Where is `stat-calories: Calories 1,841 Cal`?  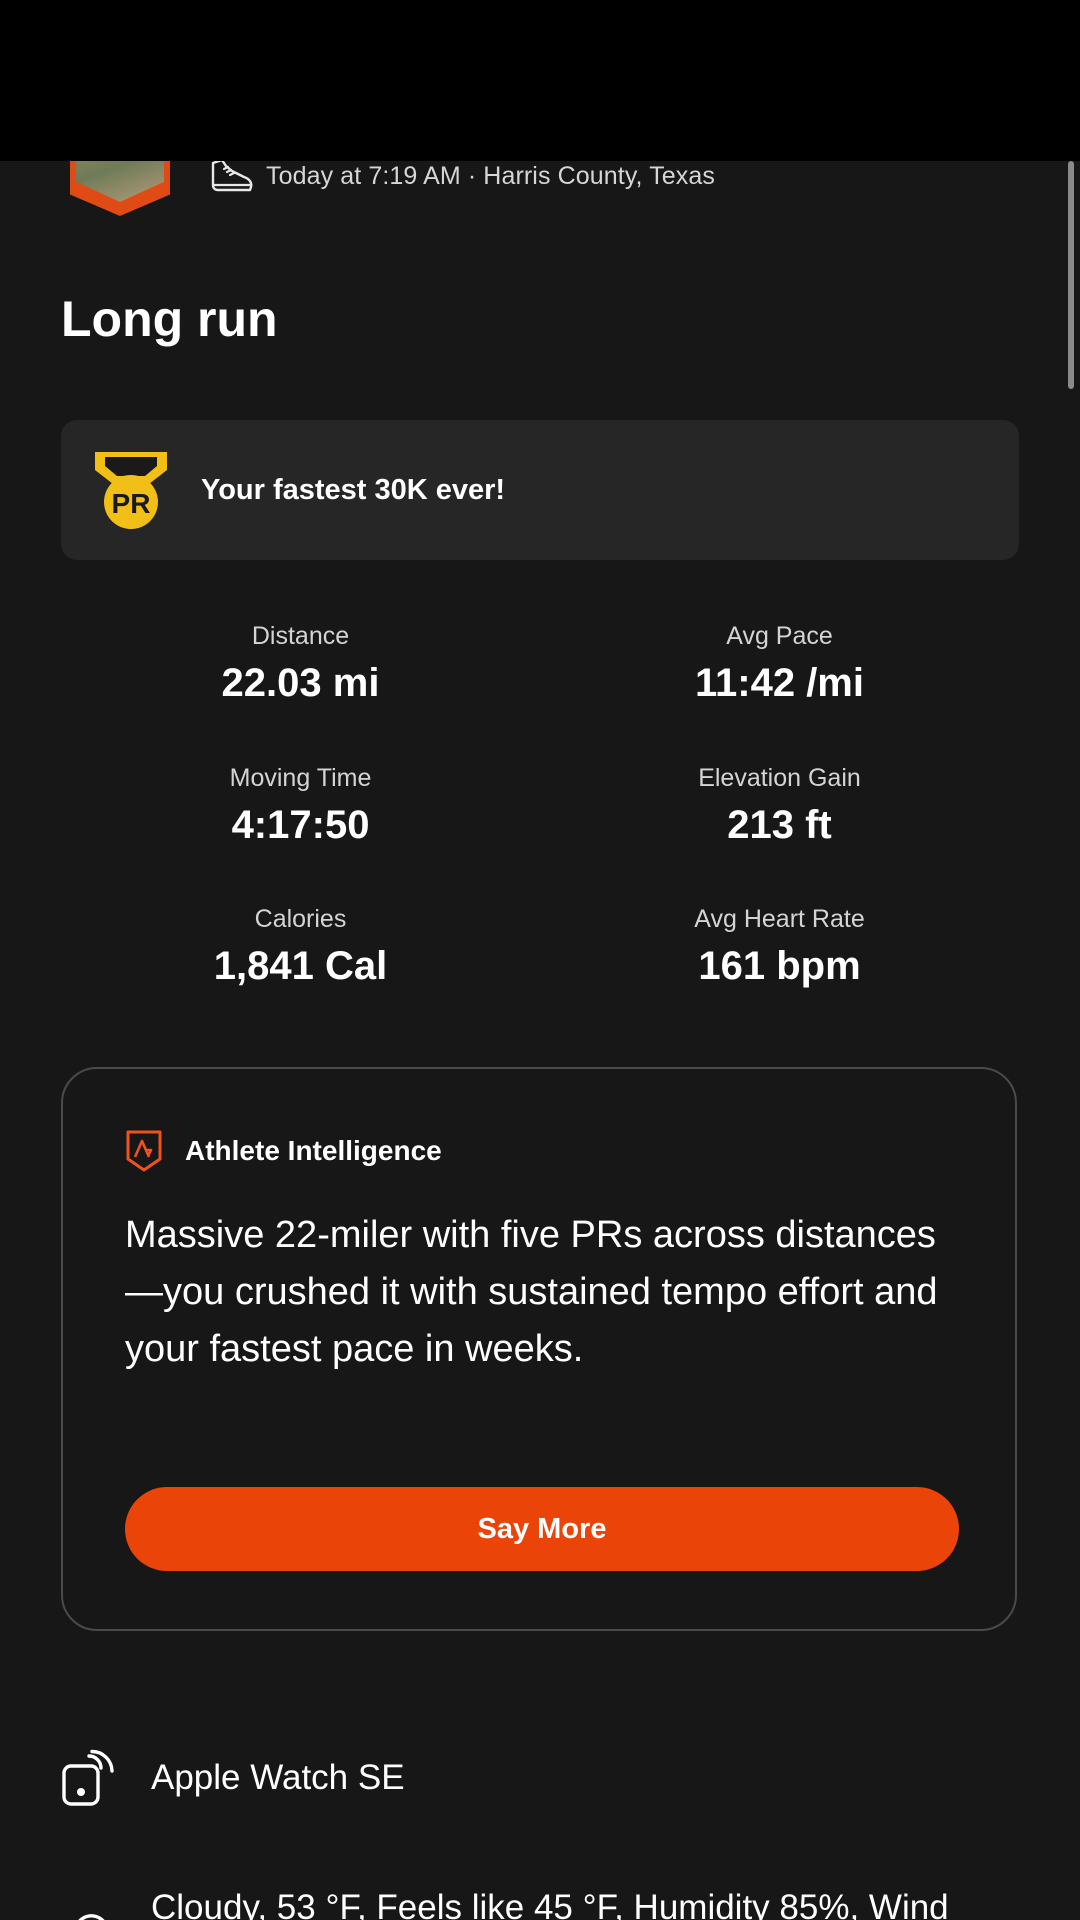 stat-calories: Calories 1,841 Cal is located at coordinates (300, 947).